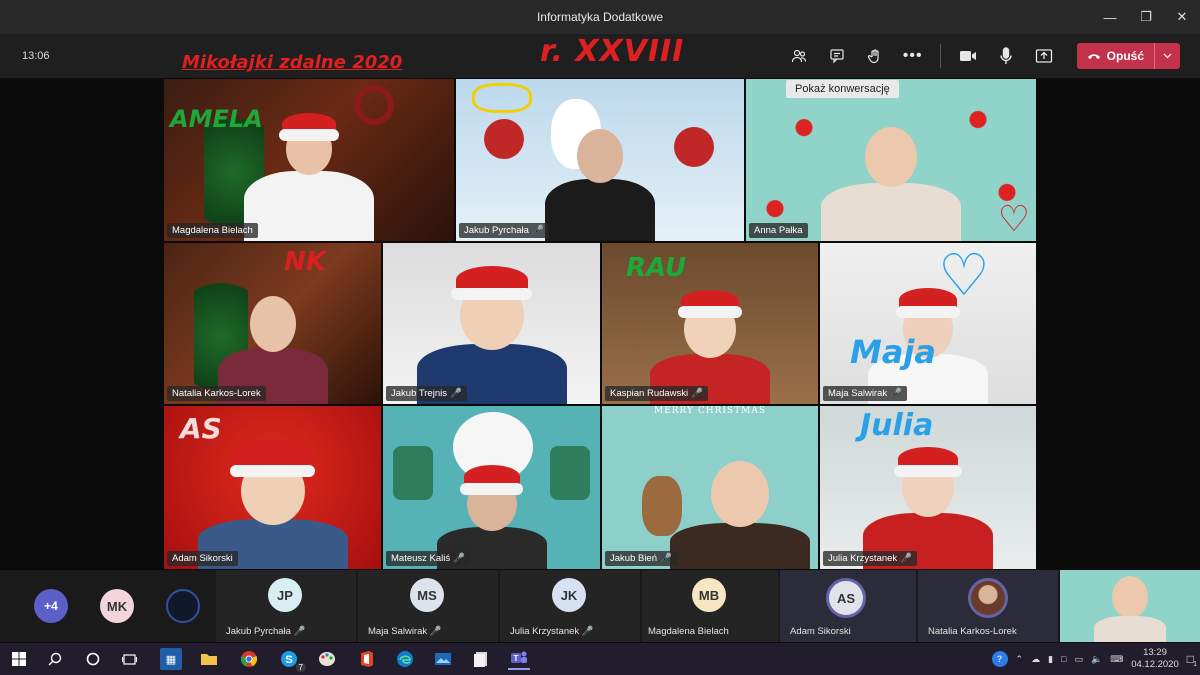 The width and height of the screenshot is (1200, 675). I want to click on video-tile: Jakub Trejnis 🎤, so click(491, 323).